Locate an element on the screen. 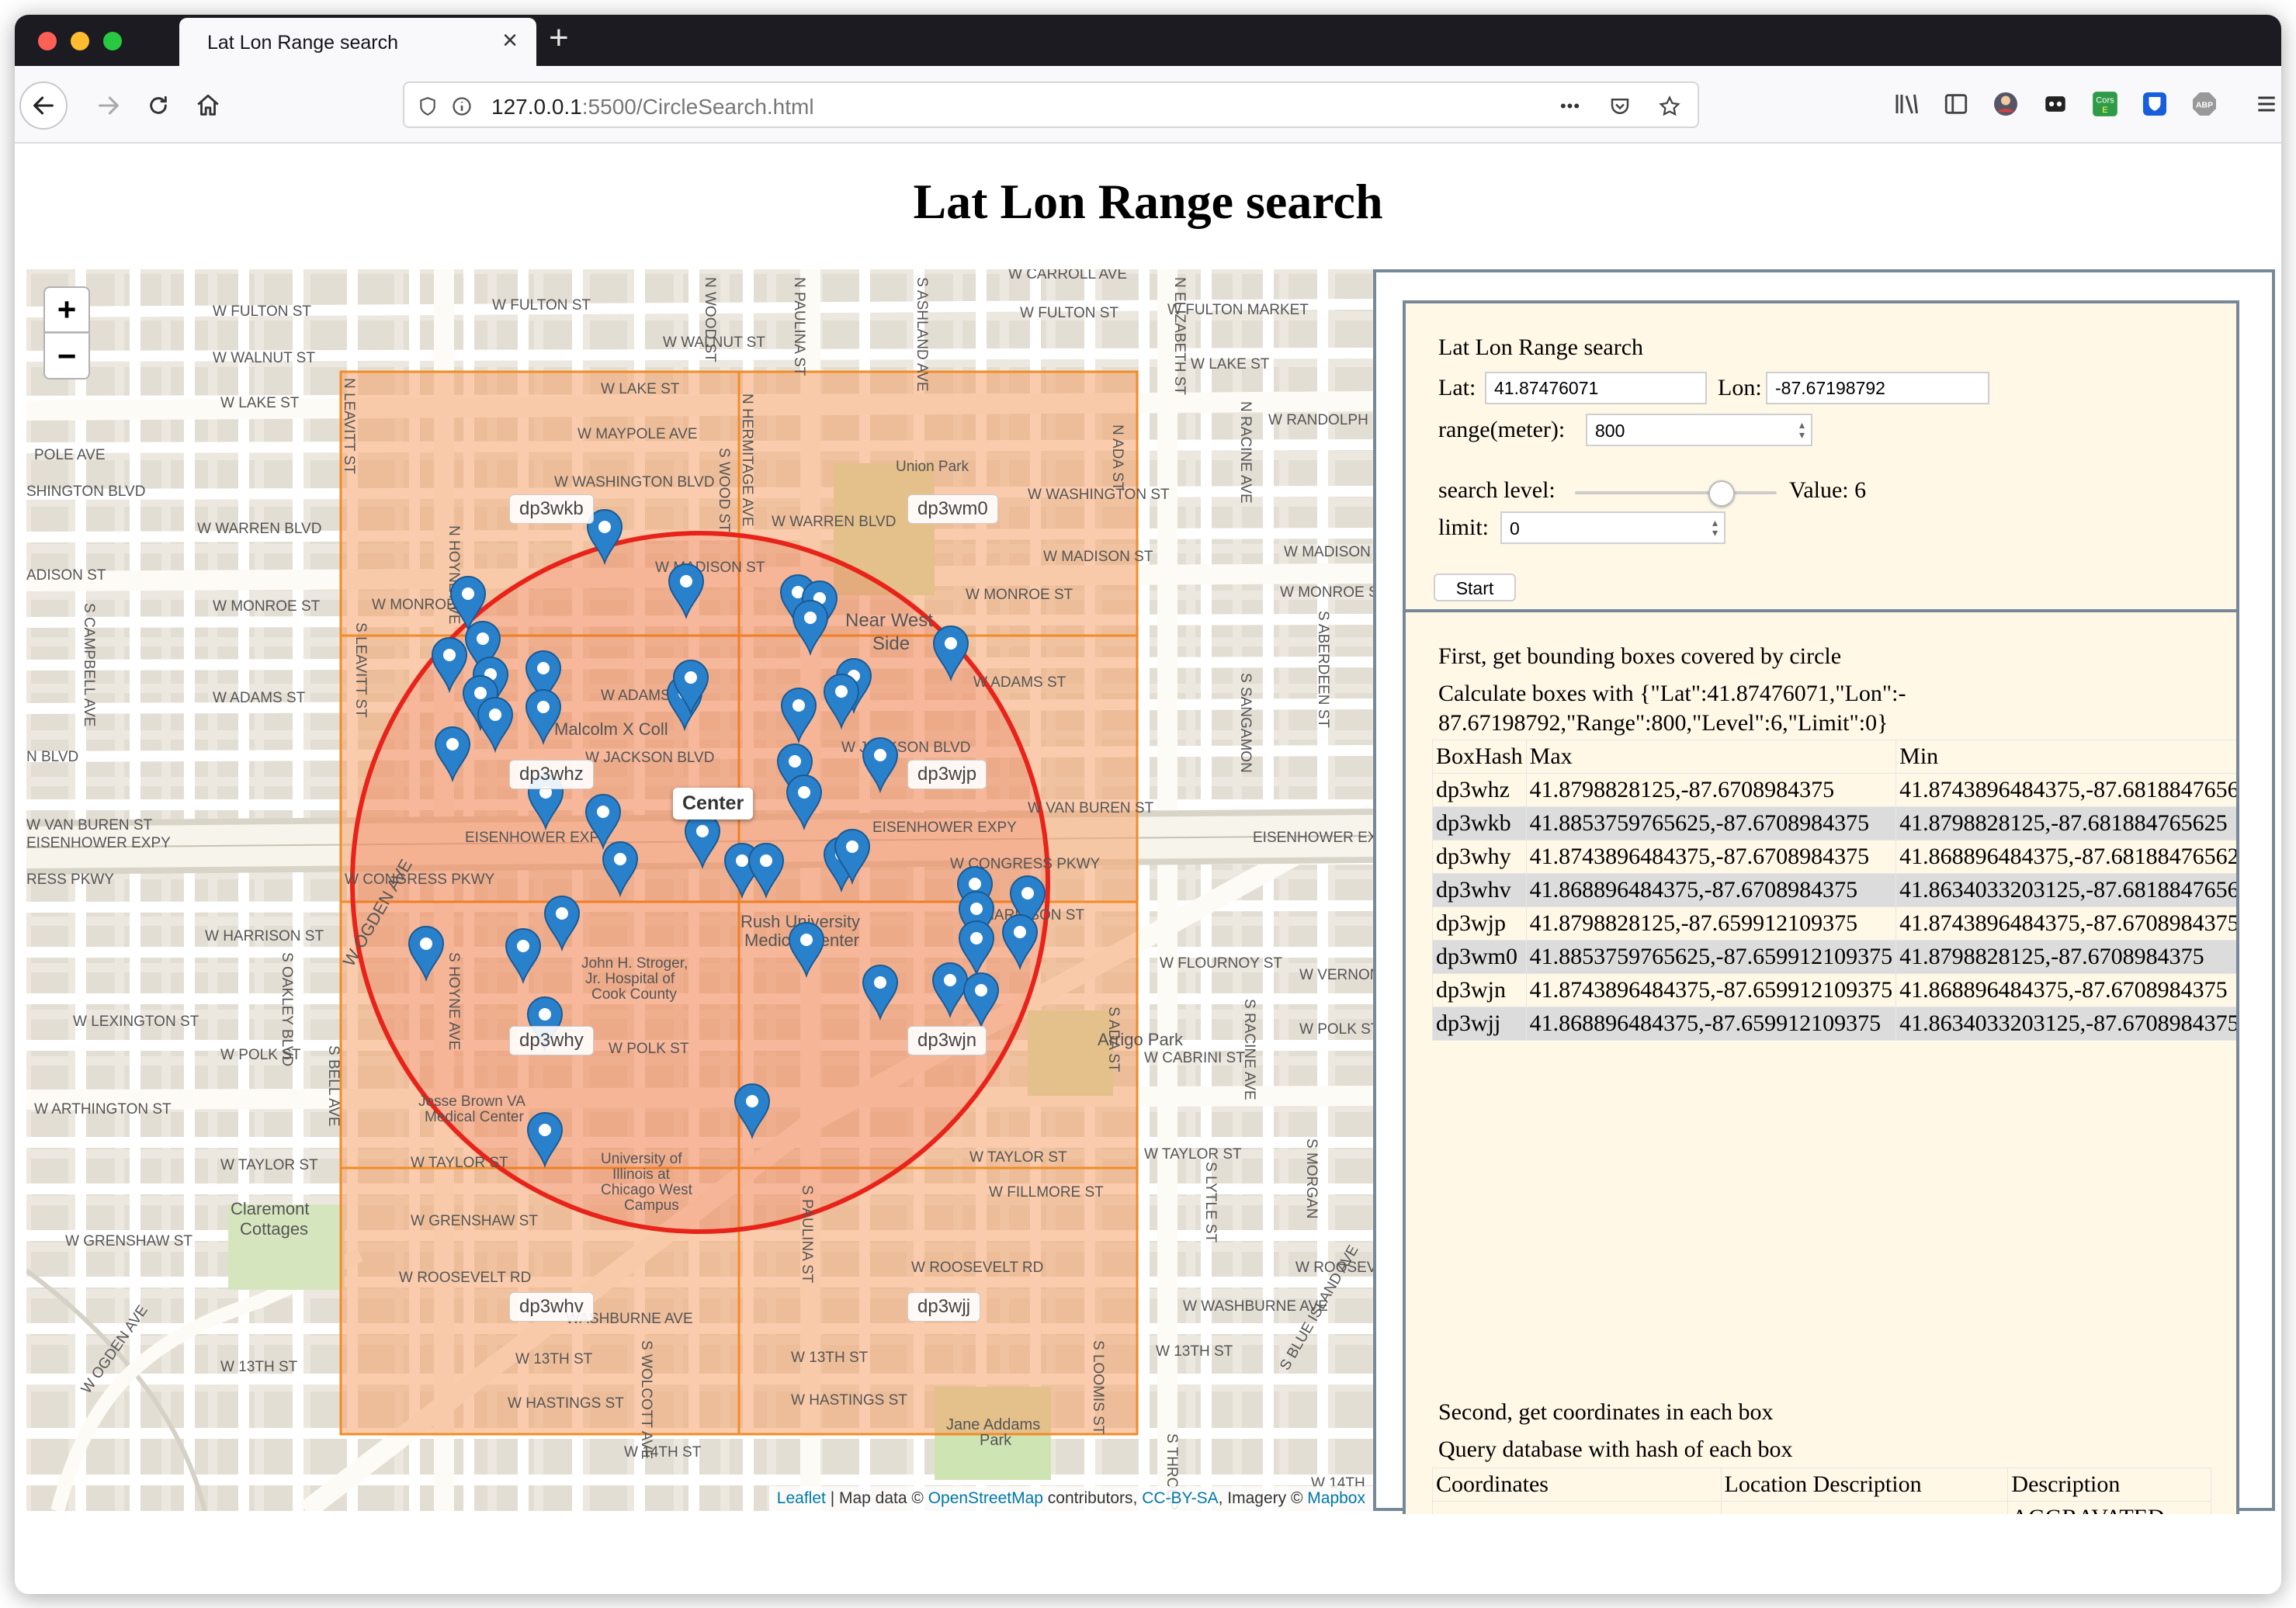 The image size is (2296, 1608). street-label: Jane Addams is located at coordinates (993, 1424).